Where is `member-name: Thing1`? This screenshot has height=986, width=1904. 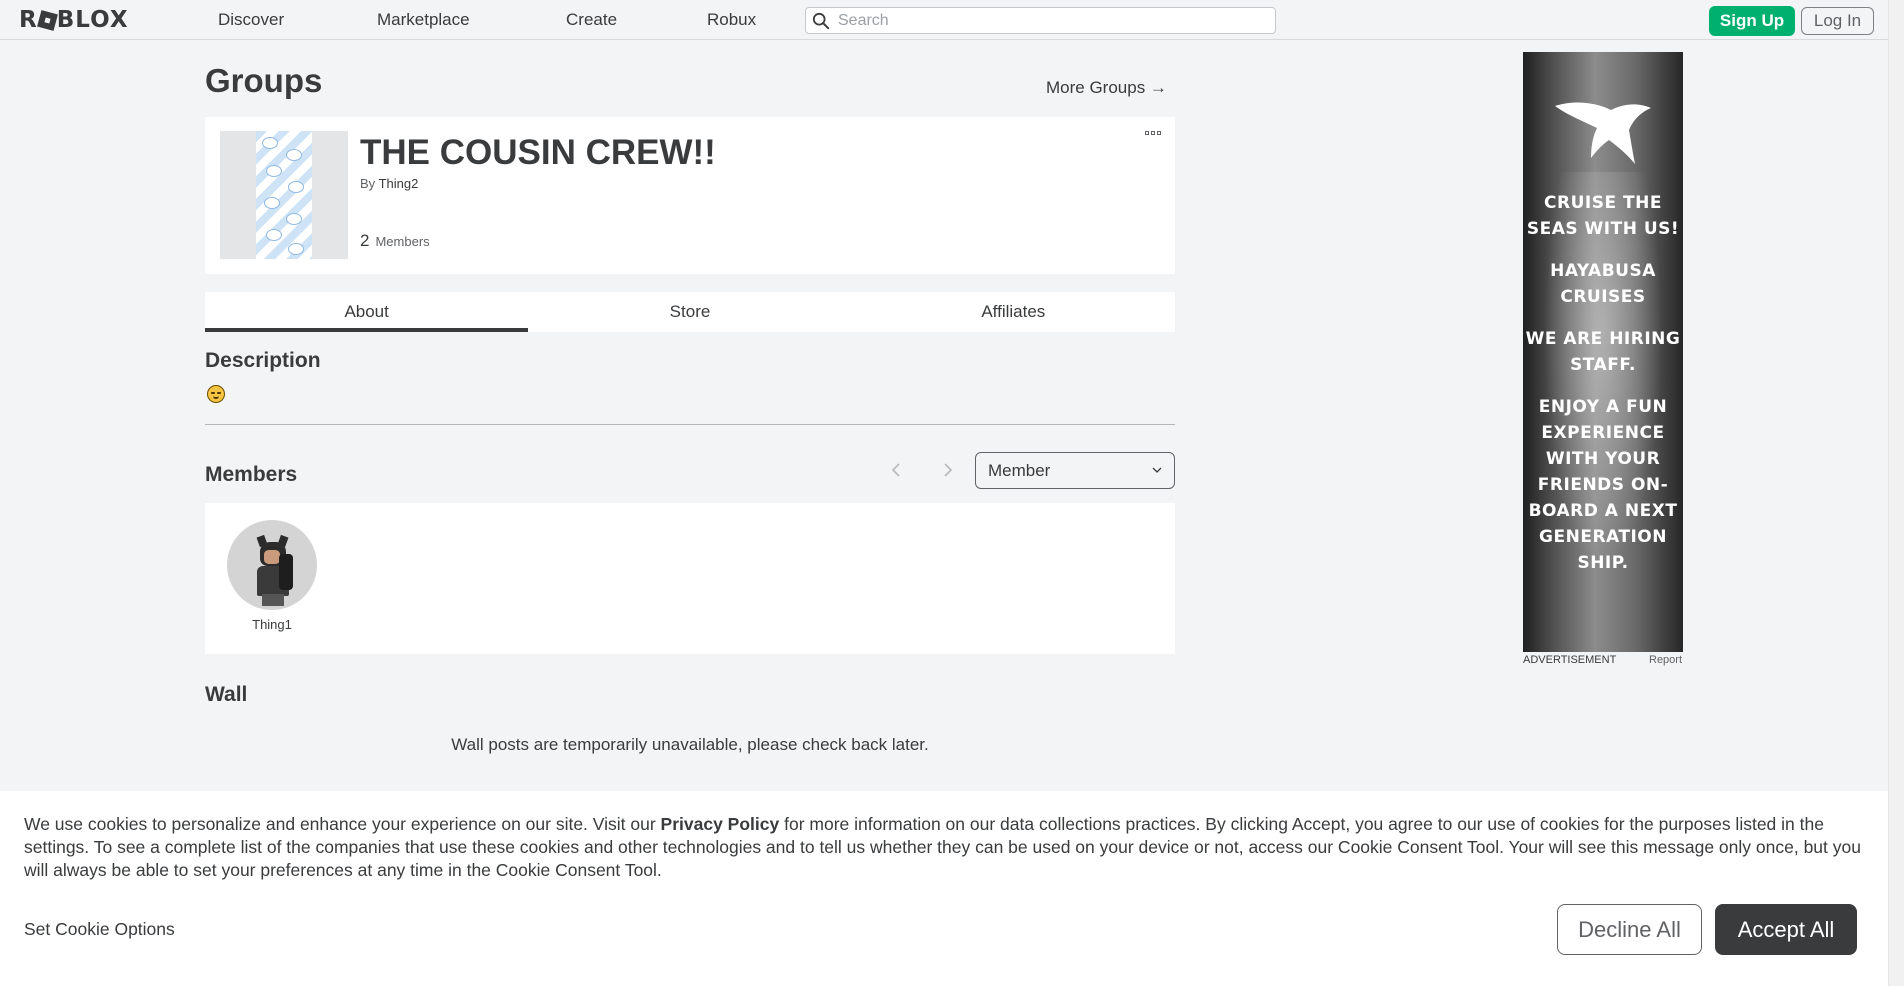 member-name: Thing1 is located at coordinates (272, 624).